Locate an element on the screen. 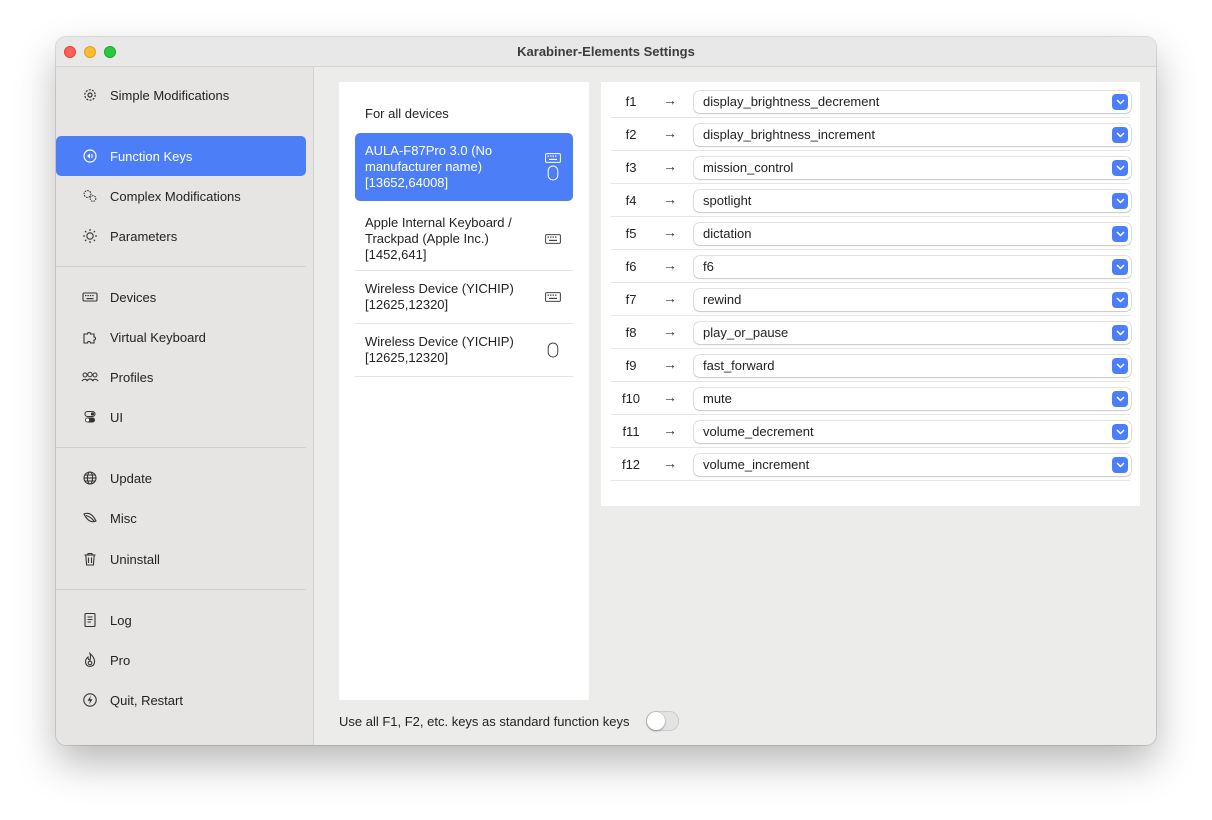  function-key-row: f7 → rewind is located at coordinates (871, 299).